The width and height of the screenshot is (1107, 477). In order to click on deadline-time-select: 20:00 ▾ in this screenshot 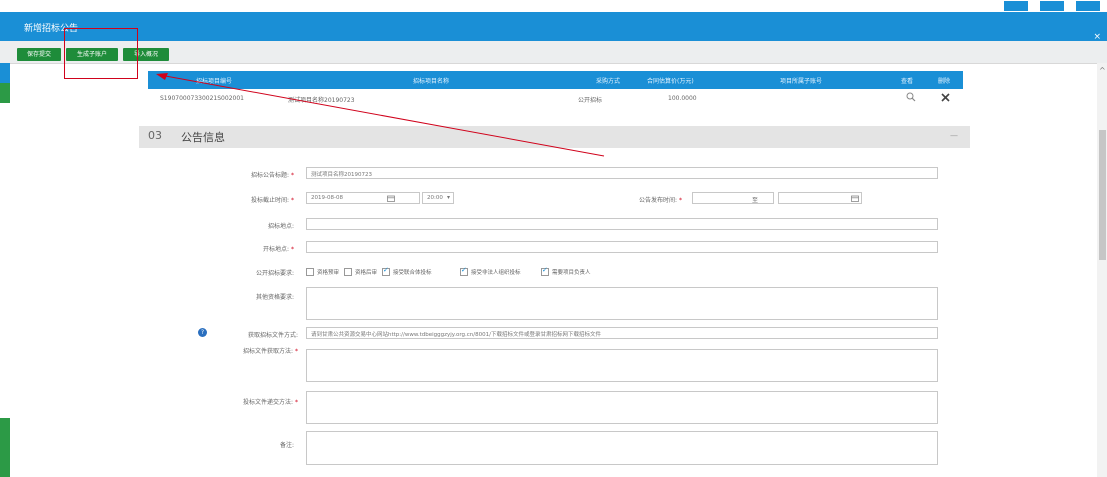, I will do `click(438, 198)`.